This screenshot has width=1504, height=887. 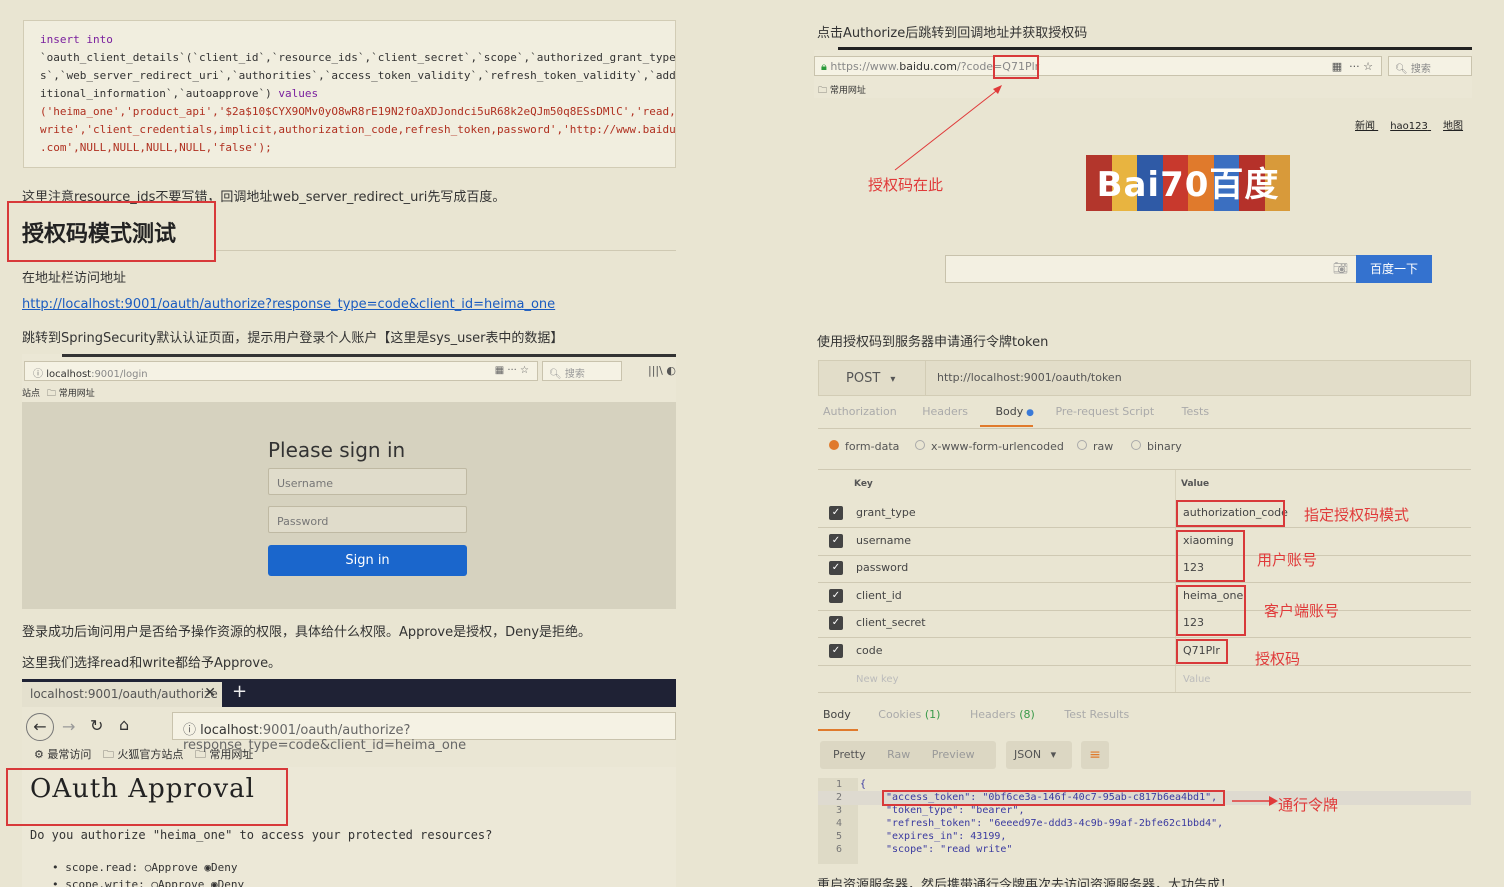 What do you see at coordinates (1196, 679) in the screenshot?
I see `new-value-placeholder: Value` at bounding box center [1196, 679].